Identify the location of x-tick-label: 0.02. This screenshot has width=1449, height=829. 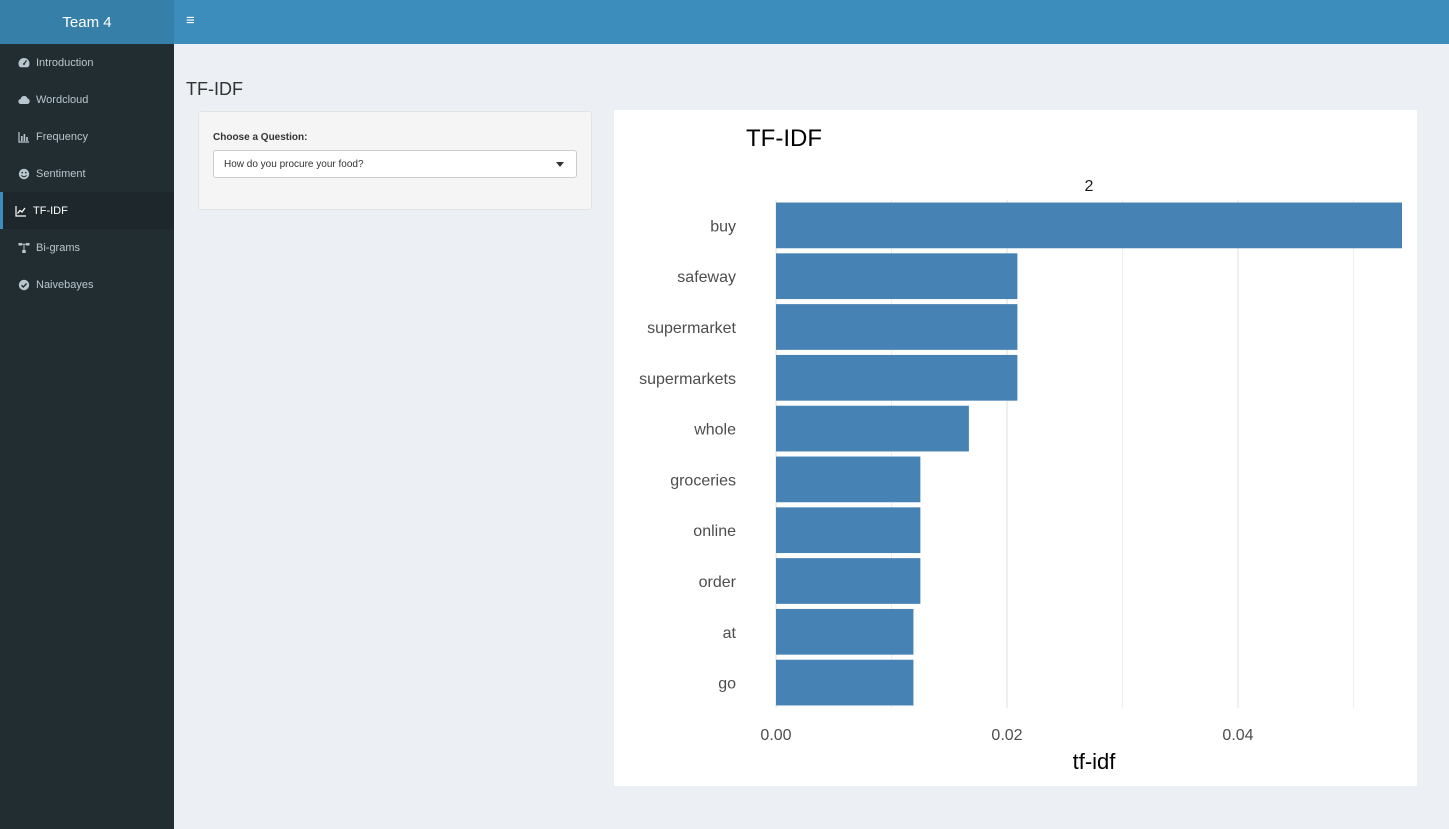
(1006, 735).